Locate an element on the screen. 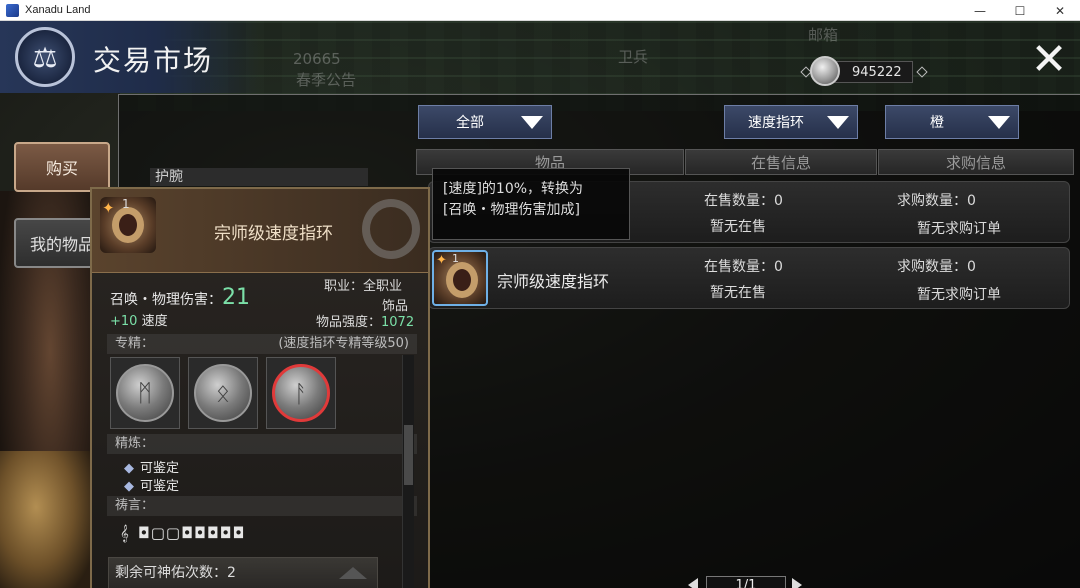  music-note-icon: 𝄞 is located at coordinates (125, 533).